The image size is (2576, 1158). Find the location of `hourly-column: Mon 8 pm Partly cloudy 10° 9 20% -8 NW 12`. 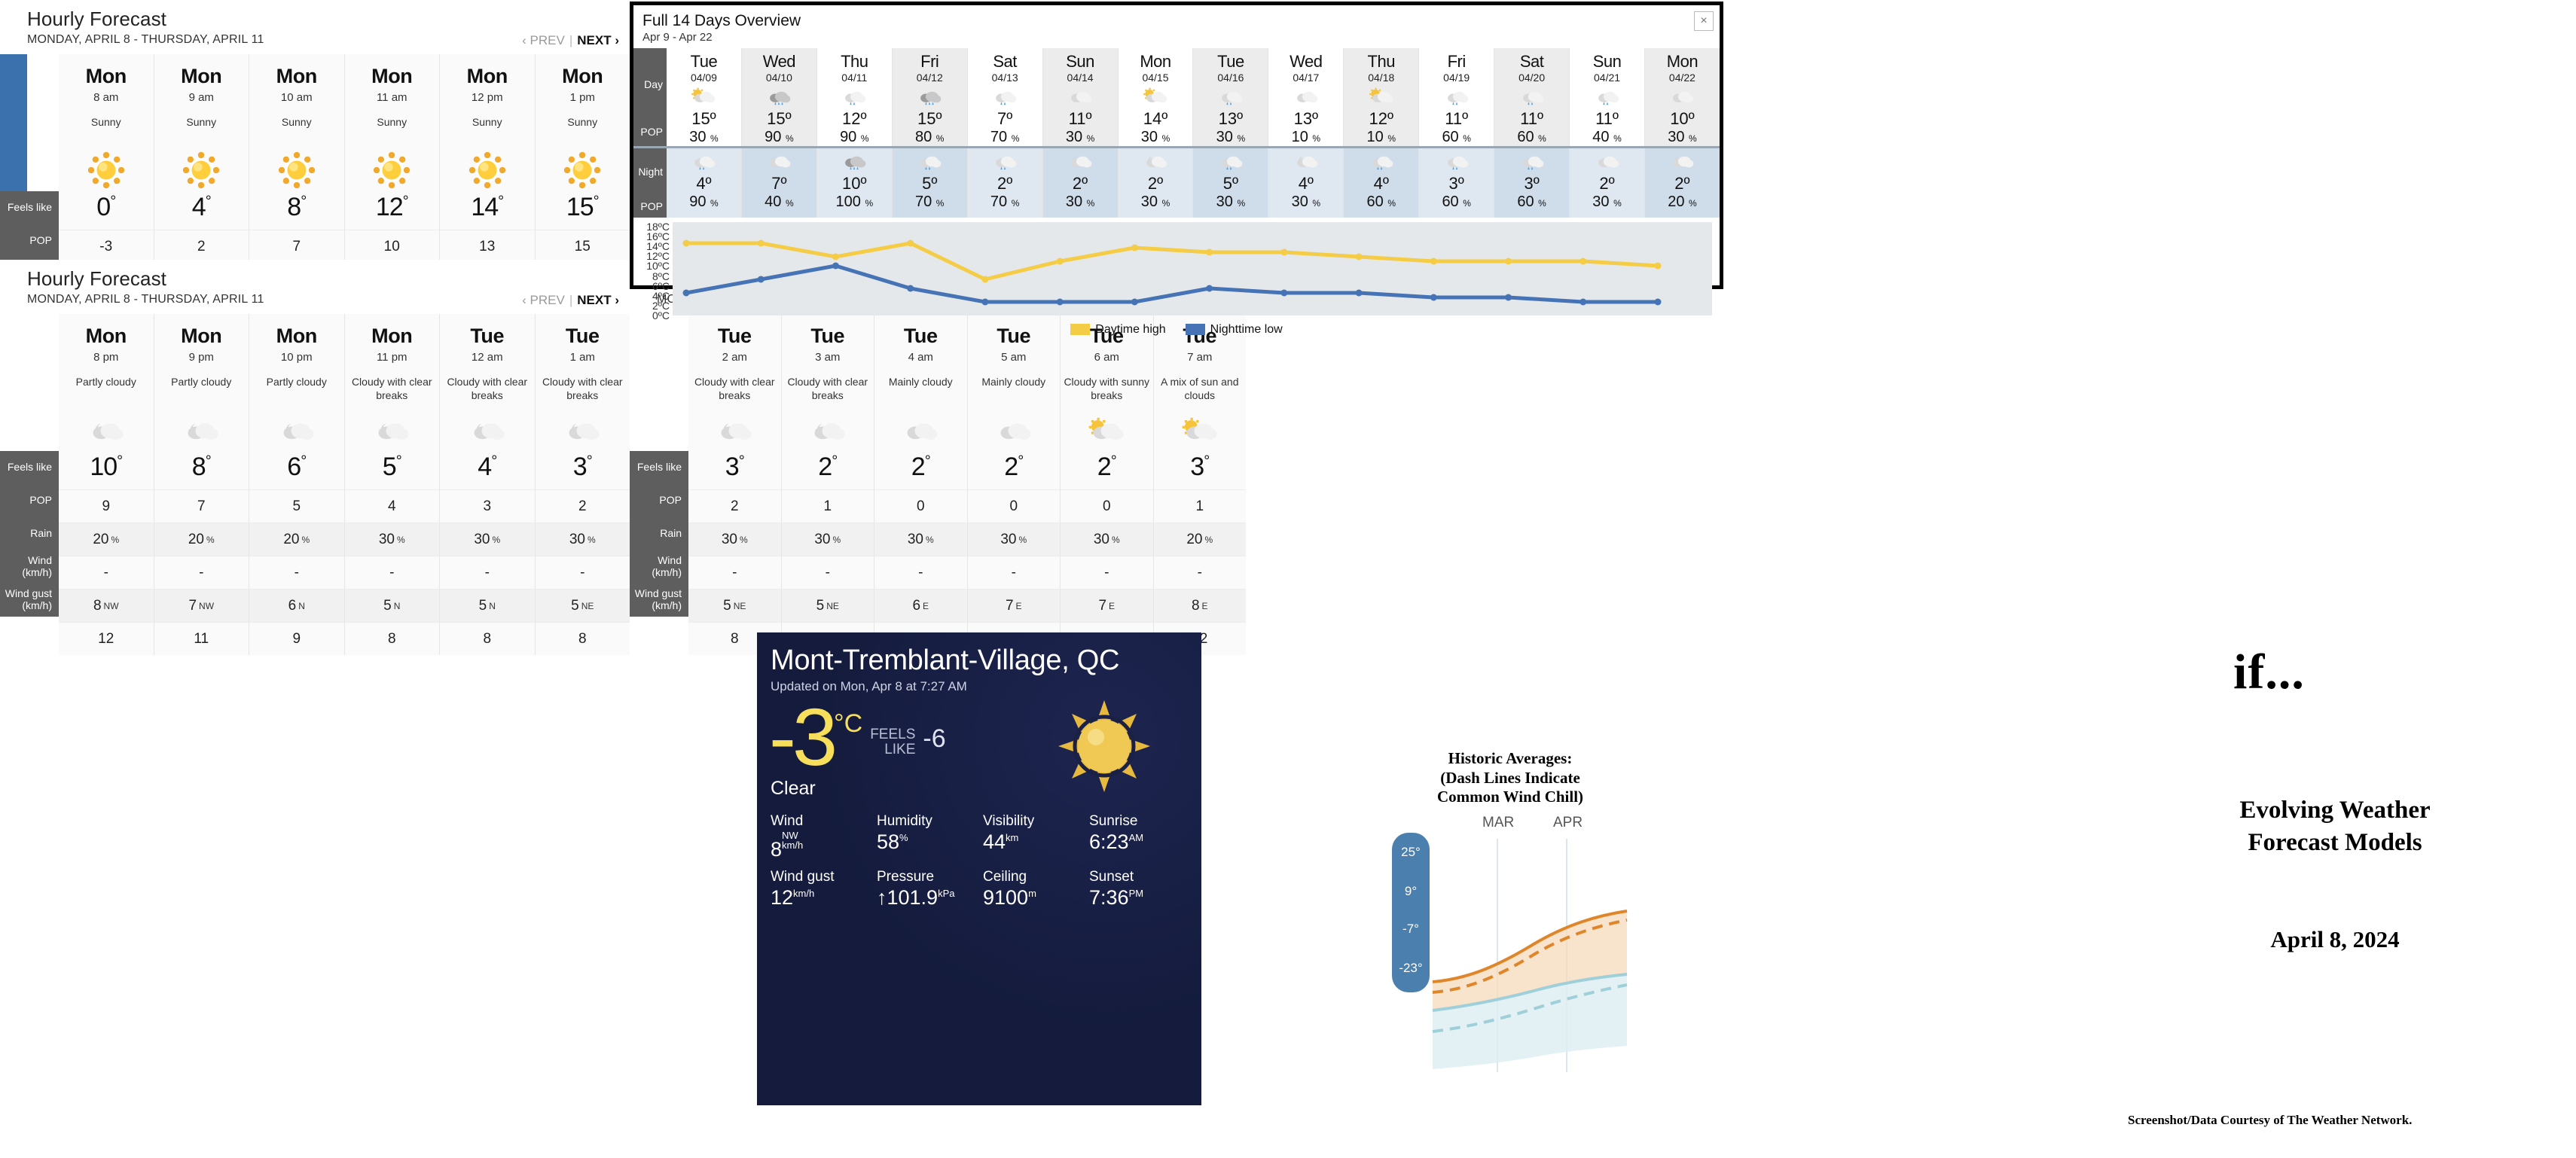

hourly-column: Mon 8 pm Partly cloudy 10° 9 20% -8 NW 12 is located at coordinates (107, 484).